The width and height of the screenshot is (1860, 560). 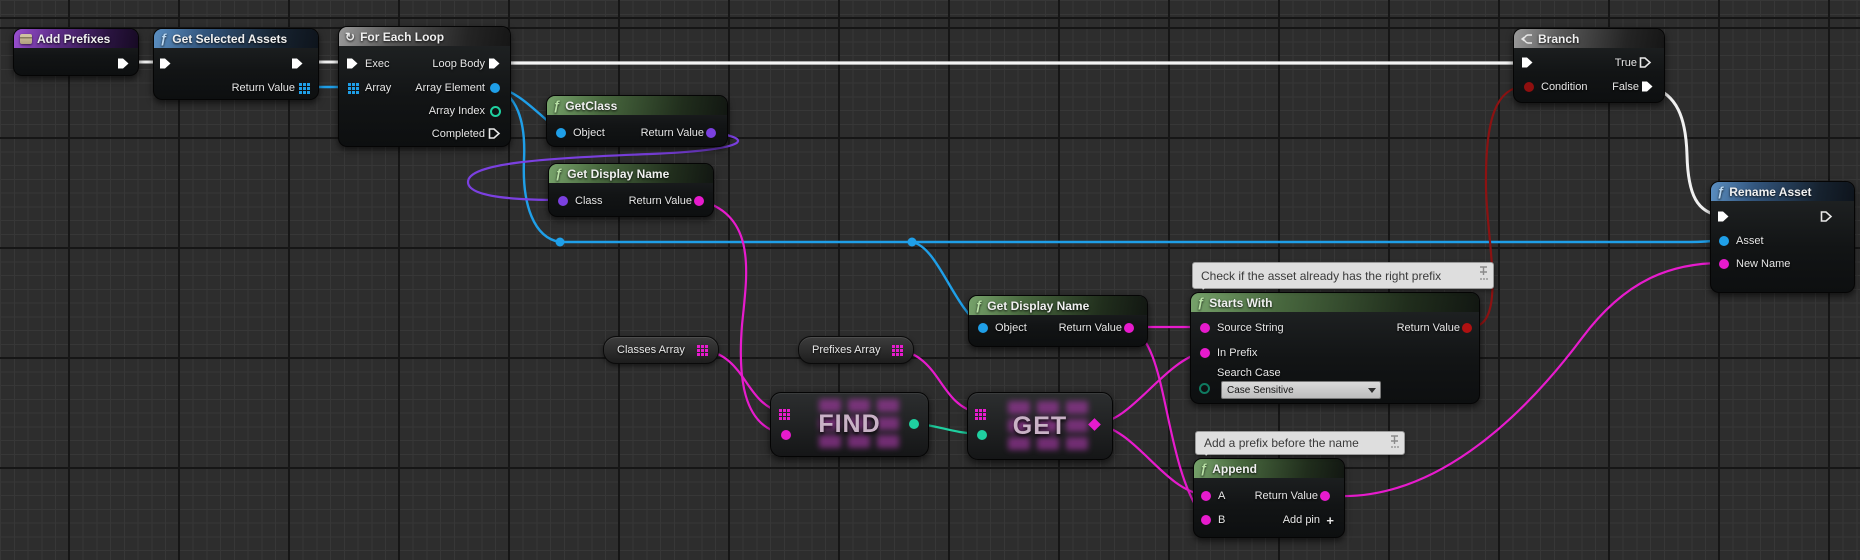 I want to click on a-in-pin, so click(x=1206, y=496).